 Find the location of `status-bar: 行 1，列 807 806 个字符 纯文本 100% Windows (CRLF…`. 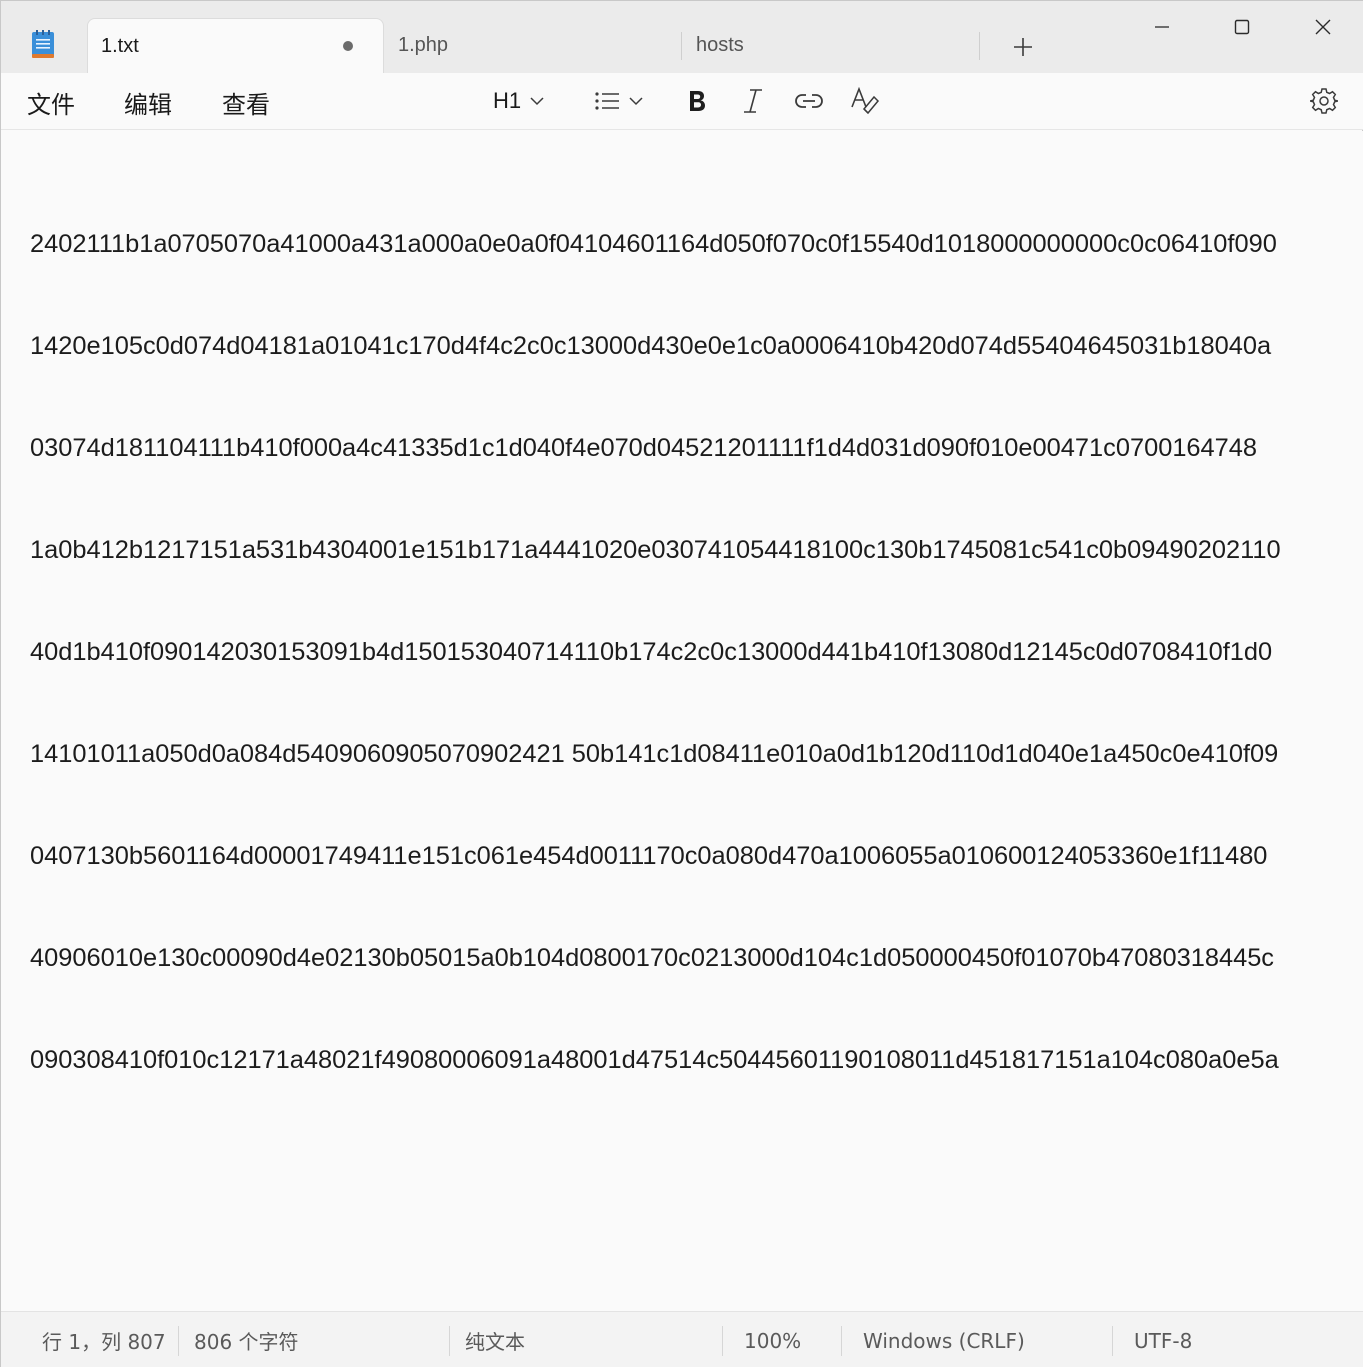

status-bar: 行 1，列 807 806 个字符 纯文本 100% Windows (CRLF… is located at coordinates (682, 1339).